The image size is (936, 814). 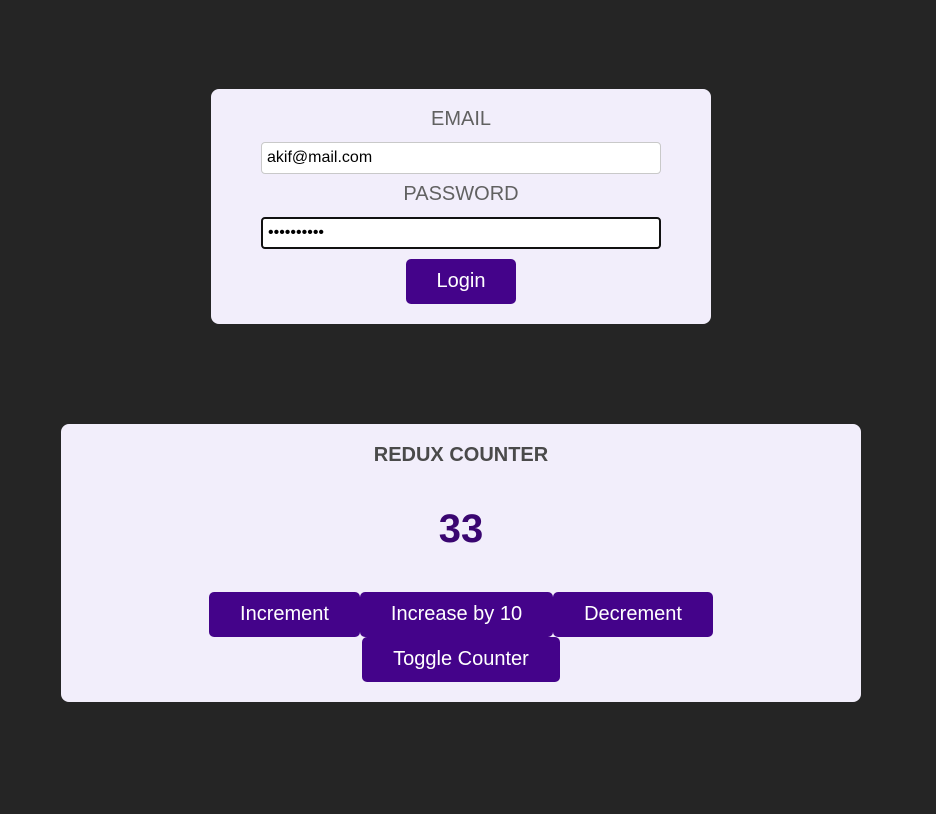 I want to click on password-label: PASSWORD, so click(x=461, y=194).